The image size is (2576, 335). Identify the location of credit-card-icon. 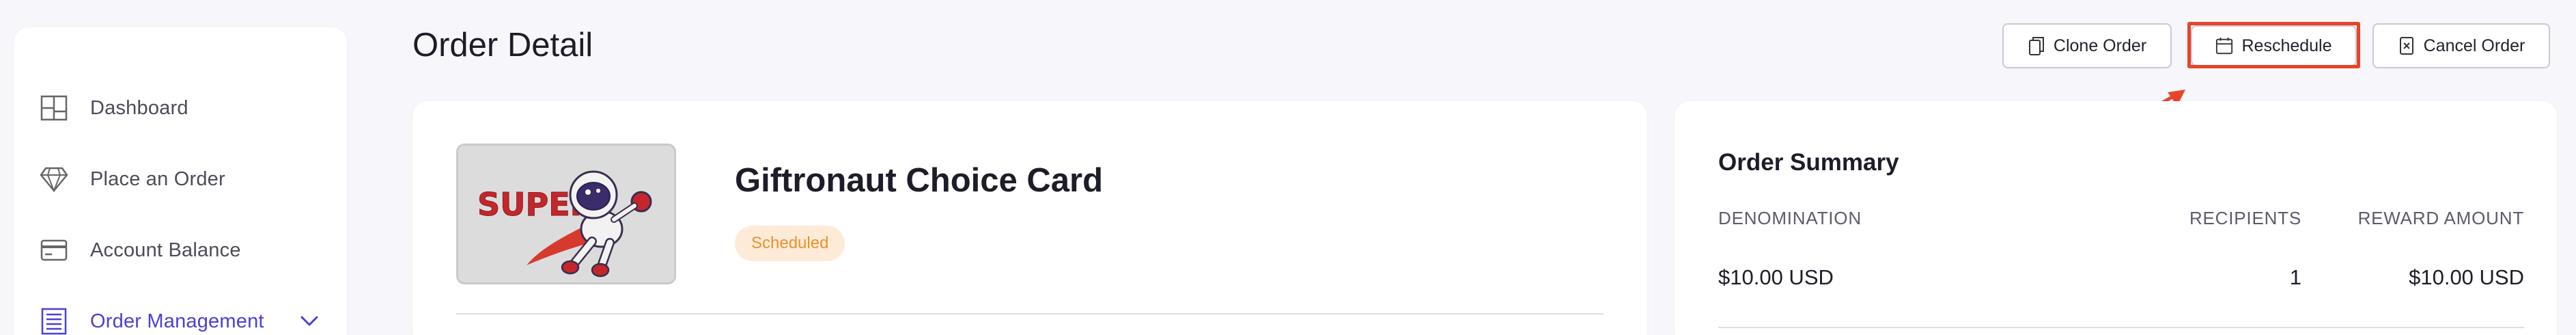
(54, 250).